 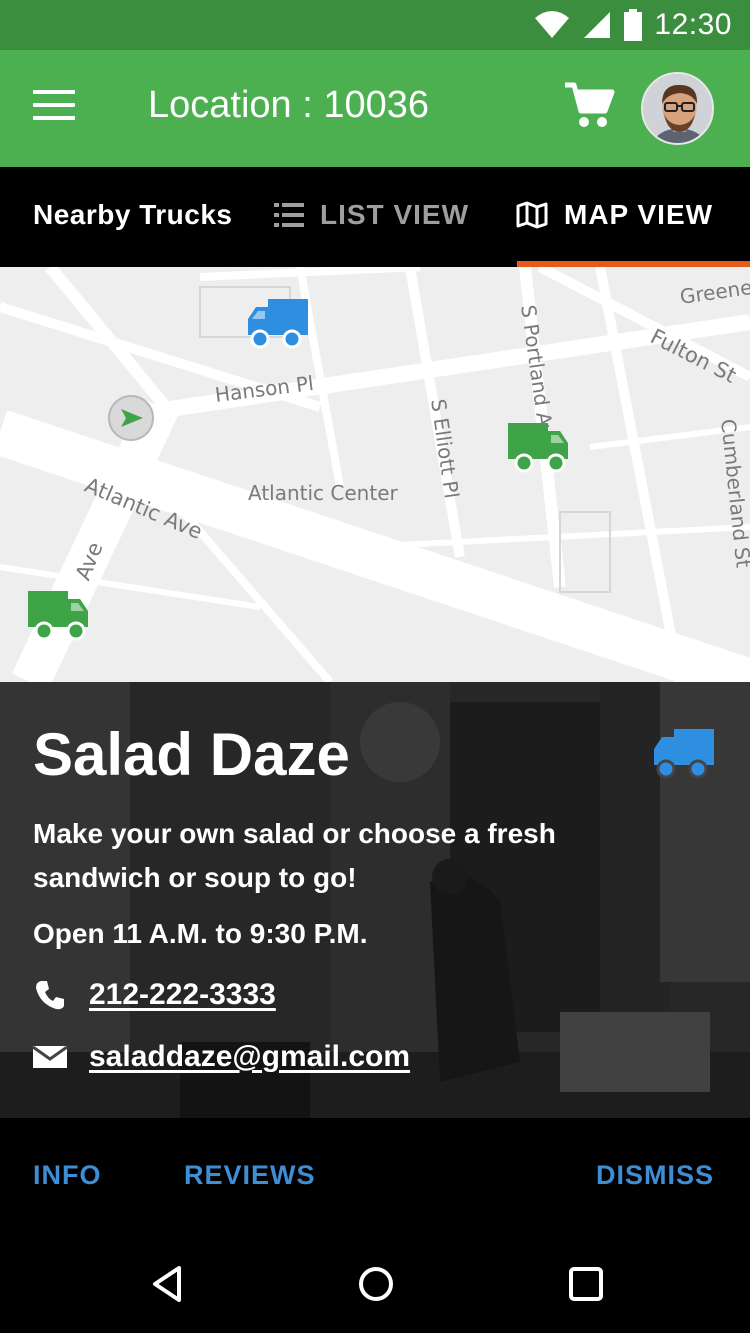 What do you see at coordinates (250, 1175) in the screenshot?
I see `reviews-button: REVIEWS` at bounding box center [250, 1175].